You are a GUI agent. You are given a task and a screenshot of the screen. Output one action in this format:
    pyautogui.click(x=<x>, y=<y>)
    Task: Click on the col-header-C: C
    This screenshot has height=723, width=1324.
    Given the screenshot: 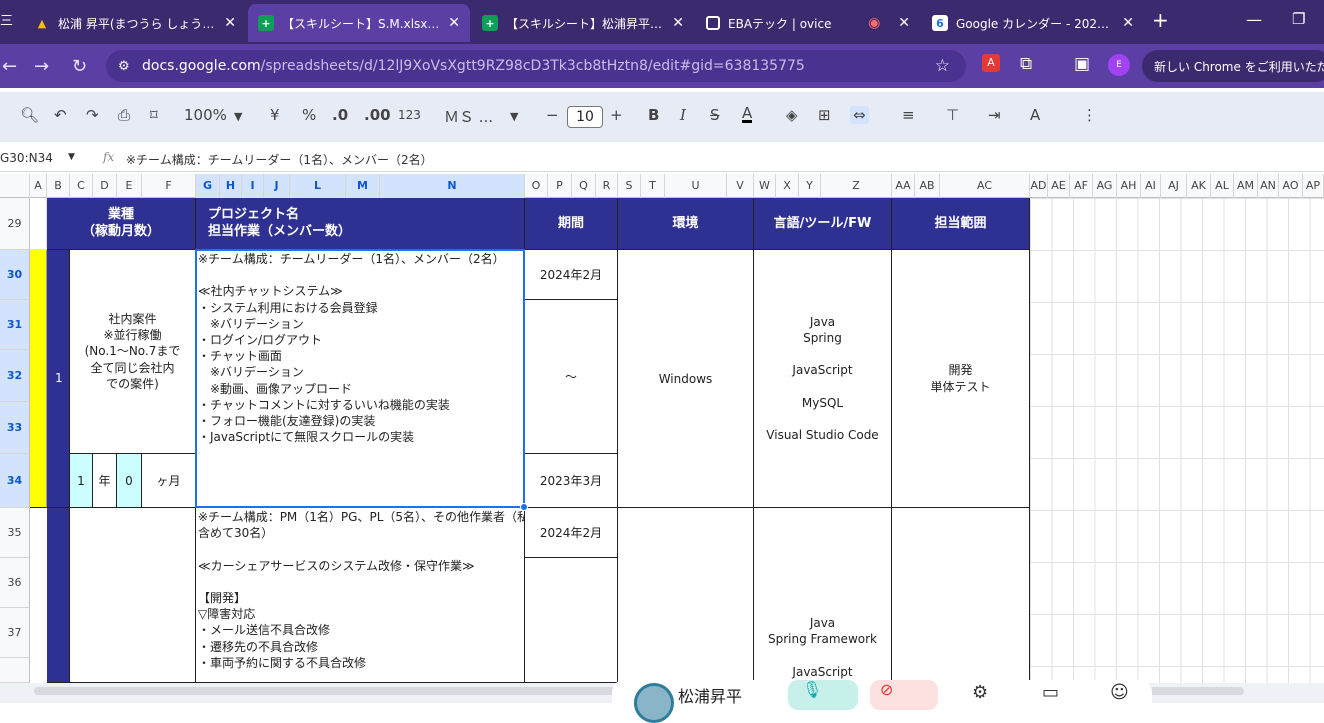 What is the action you would take?
    pyautogui.click(x=81, y=186)
    